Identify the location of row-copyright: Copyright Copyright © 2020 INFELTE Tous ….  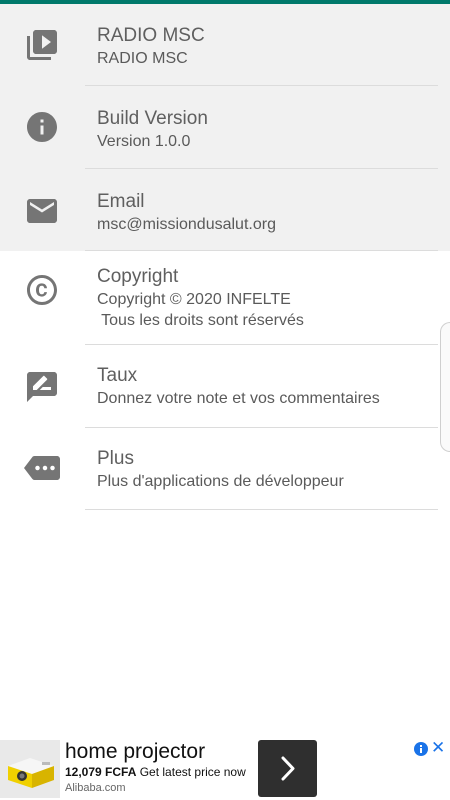
(225, 298).